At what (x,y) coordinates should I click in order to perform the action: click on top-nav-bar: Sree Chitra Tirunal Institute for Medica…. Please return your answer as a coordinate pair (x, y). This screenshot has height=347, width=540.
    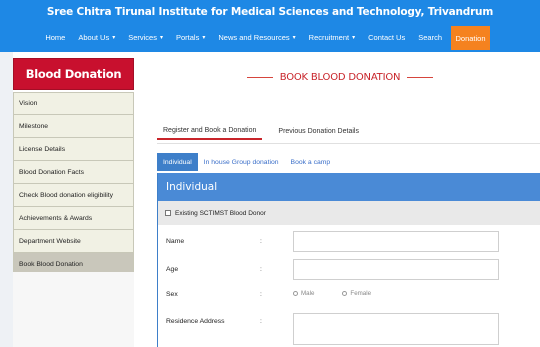
    Looking at the image, I should click on (270, 26).